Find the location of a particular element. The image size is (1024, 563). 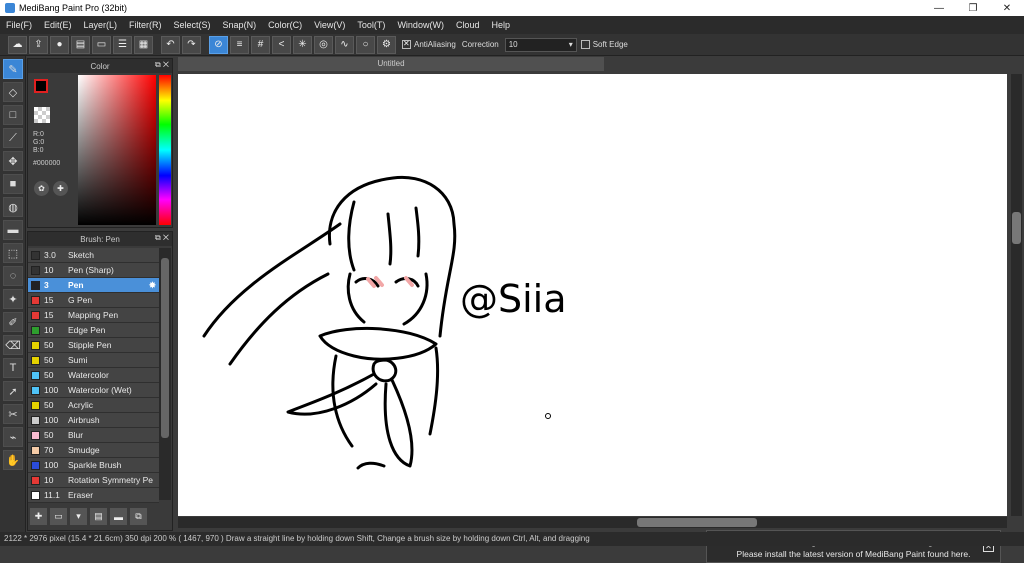

operation-tool-icon: ➚ is located at coordinates (13, 391).